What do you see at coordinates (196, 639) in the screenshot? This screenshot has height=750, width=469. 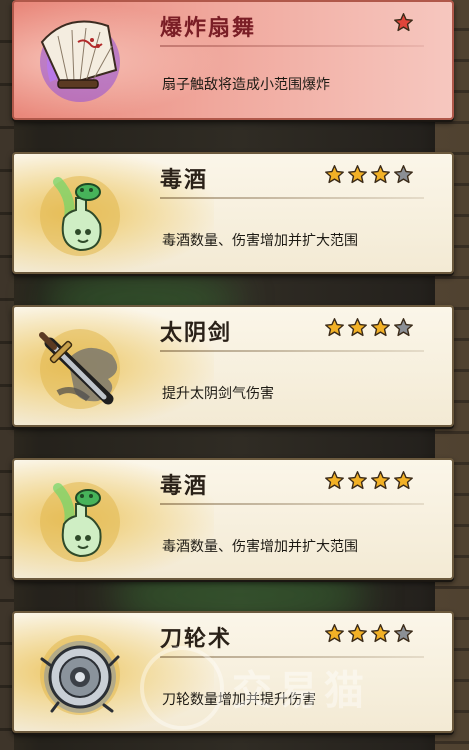 I see `skill-name: 刀轮术` at bounding box center [196, 639].